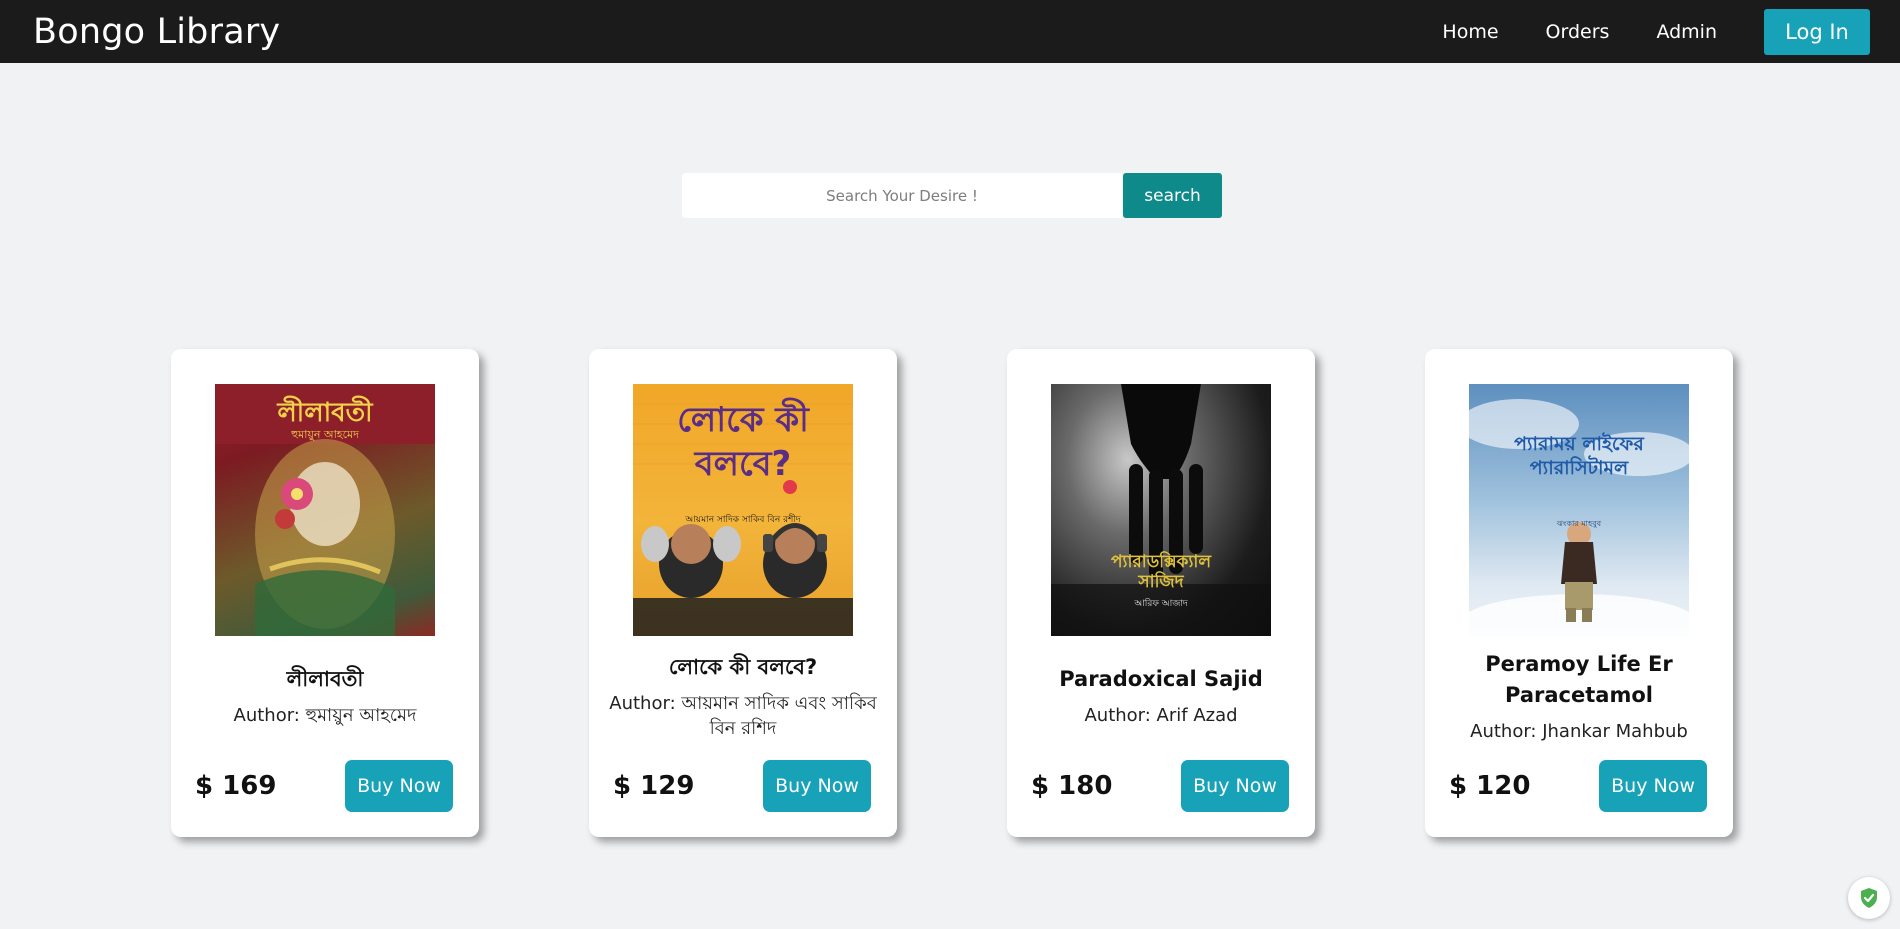 The height and width of the screenshot is (929, 1900). I want to click on navbar: Bongo Library Home Orders Admin Log In, so click(950, 31).